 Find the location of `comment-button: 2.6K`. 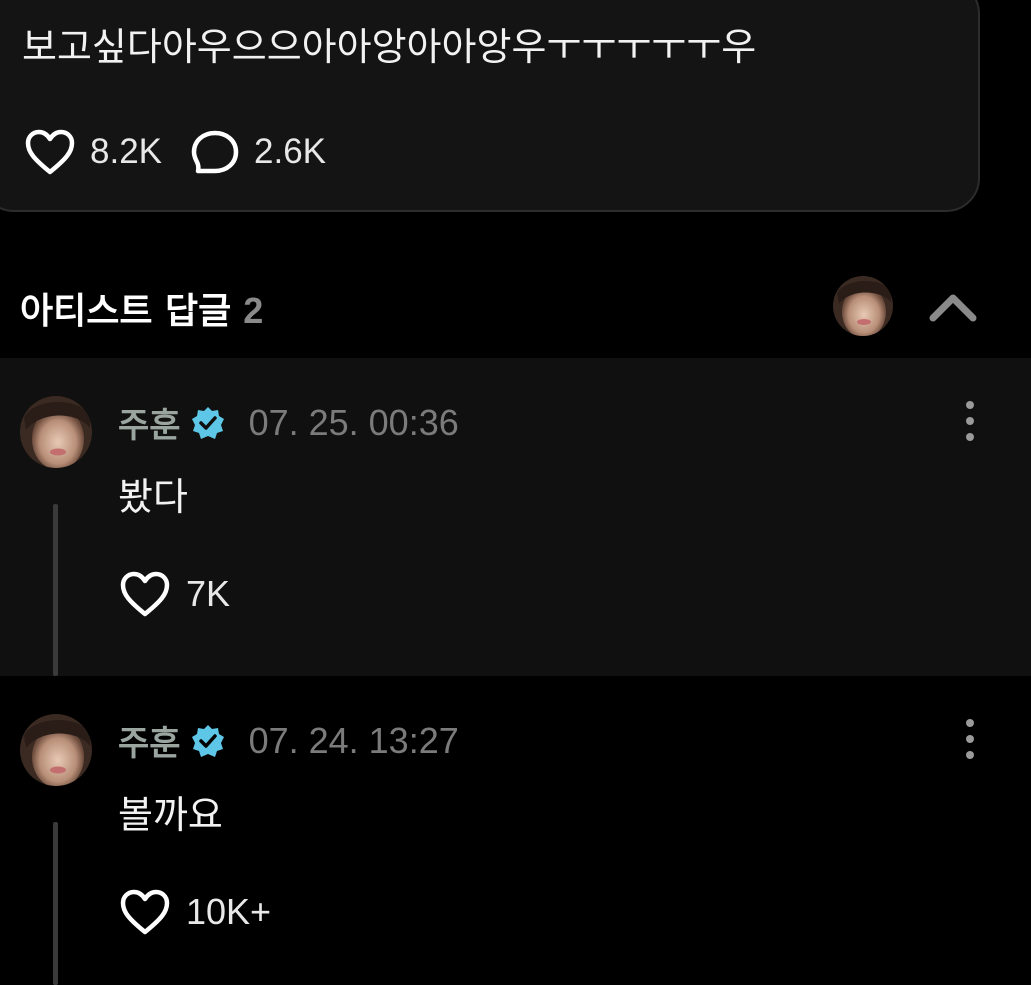

comment-button: 2.6K is located at coordinates (258, 152).